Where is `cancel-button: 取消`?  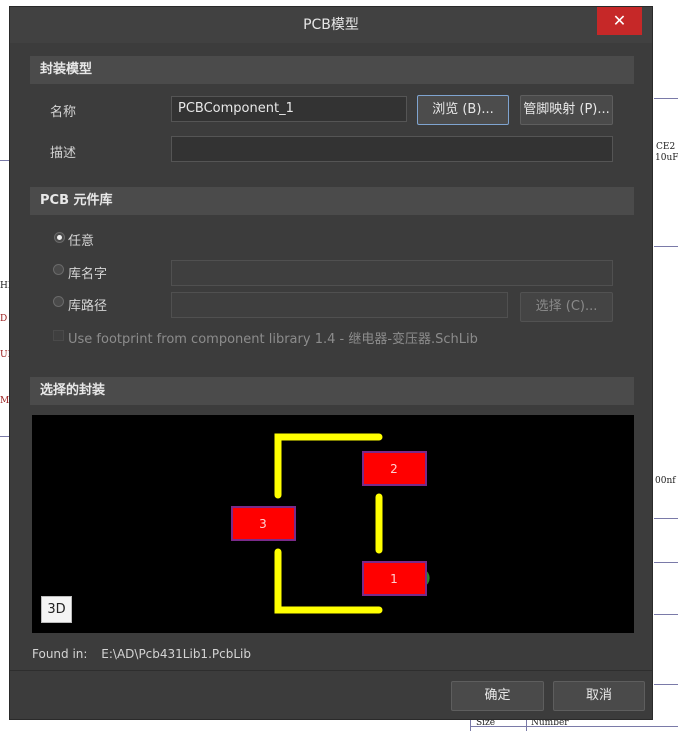
cancel-button: 取消 is located at coordinates (599, 696).